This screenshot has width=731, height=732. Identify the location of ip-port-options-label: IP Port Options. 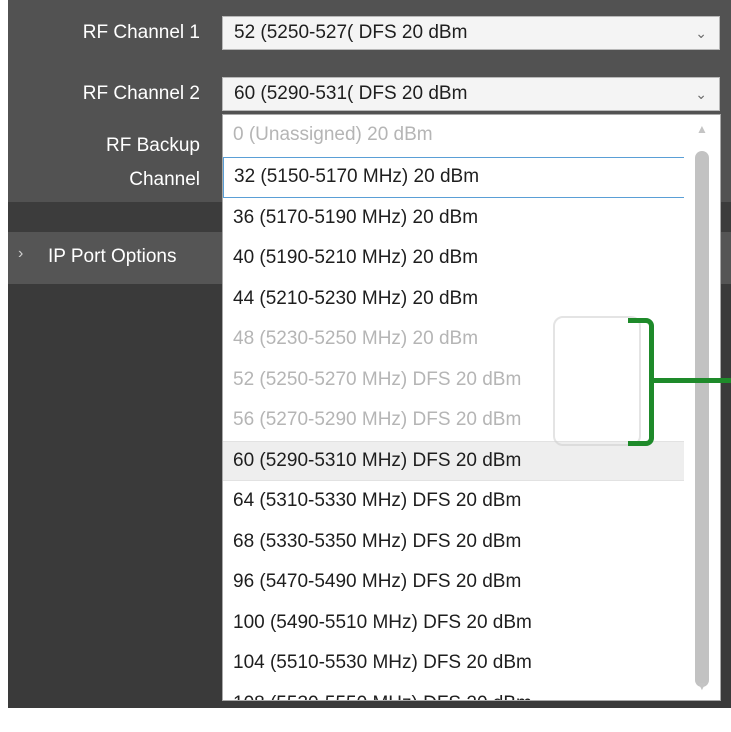
(112, 256).